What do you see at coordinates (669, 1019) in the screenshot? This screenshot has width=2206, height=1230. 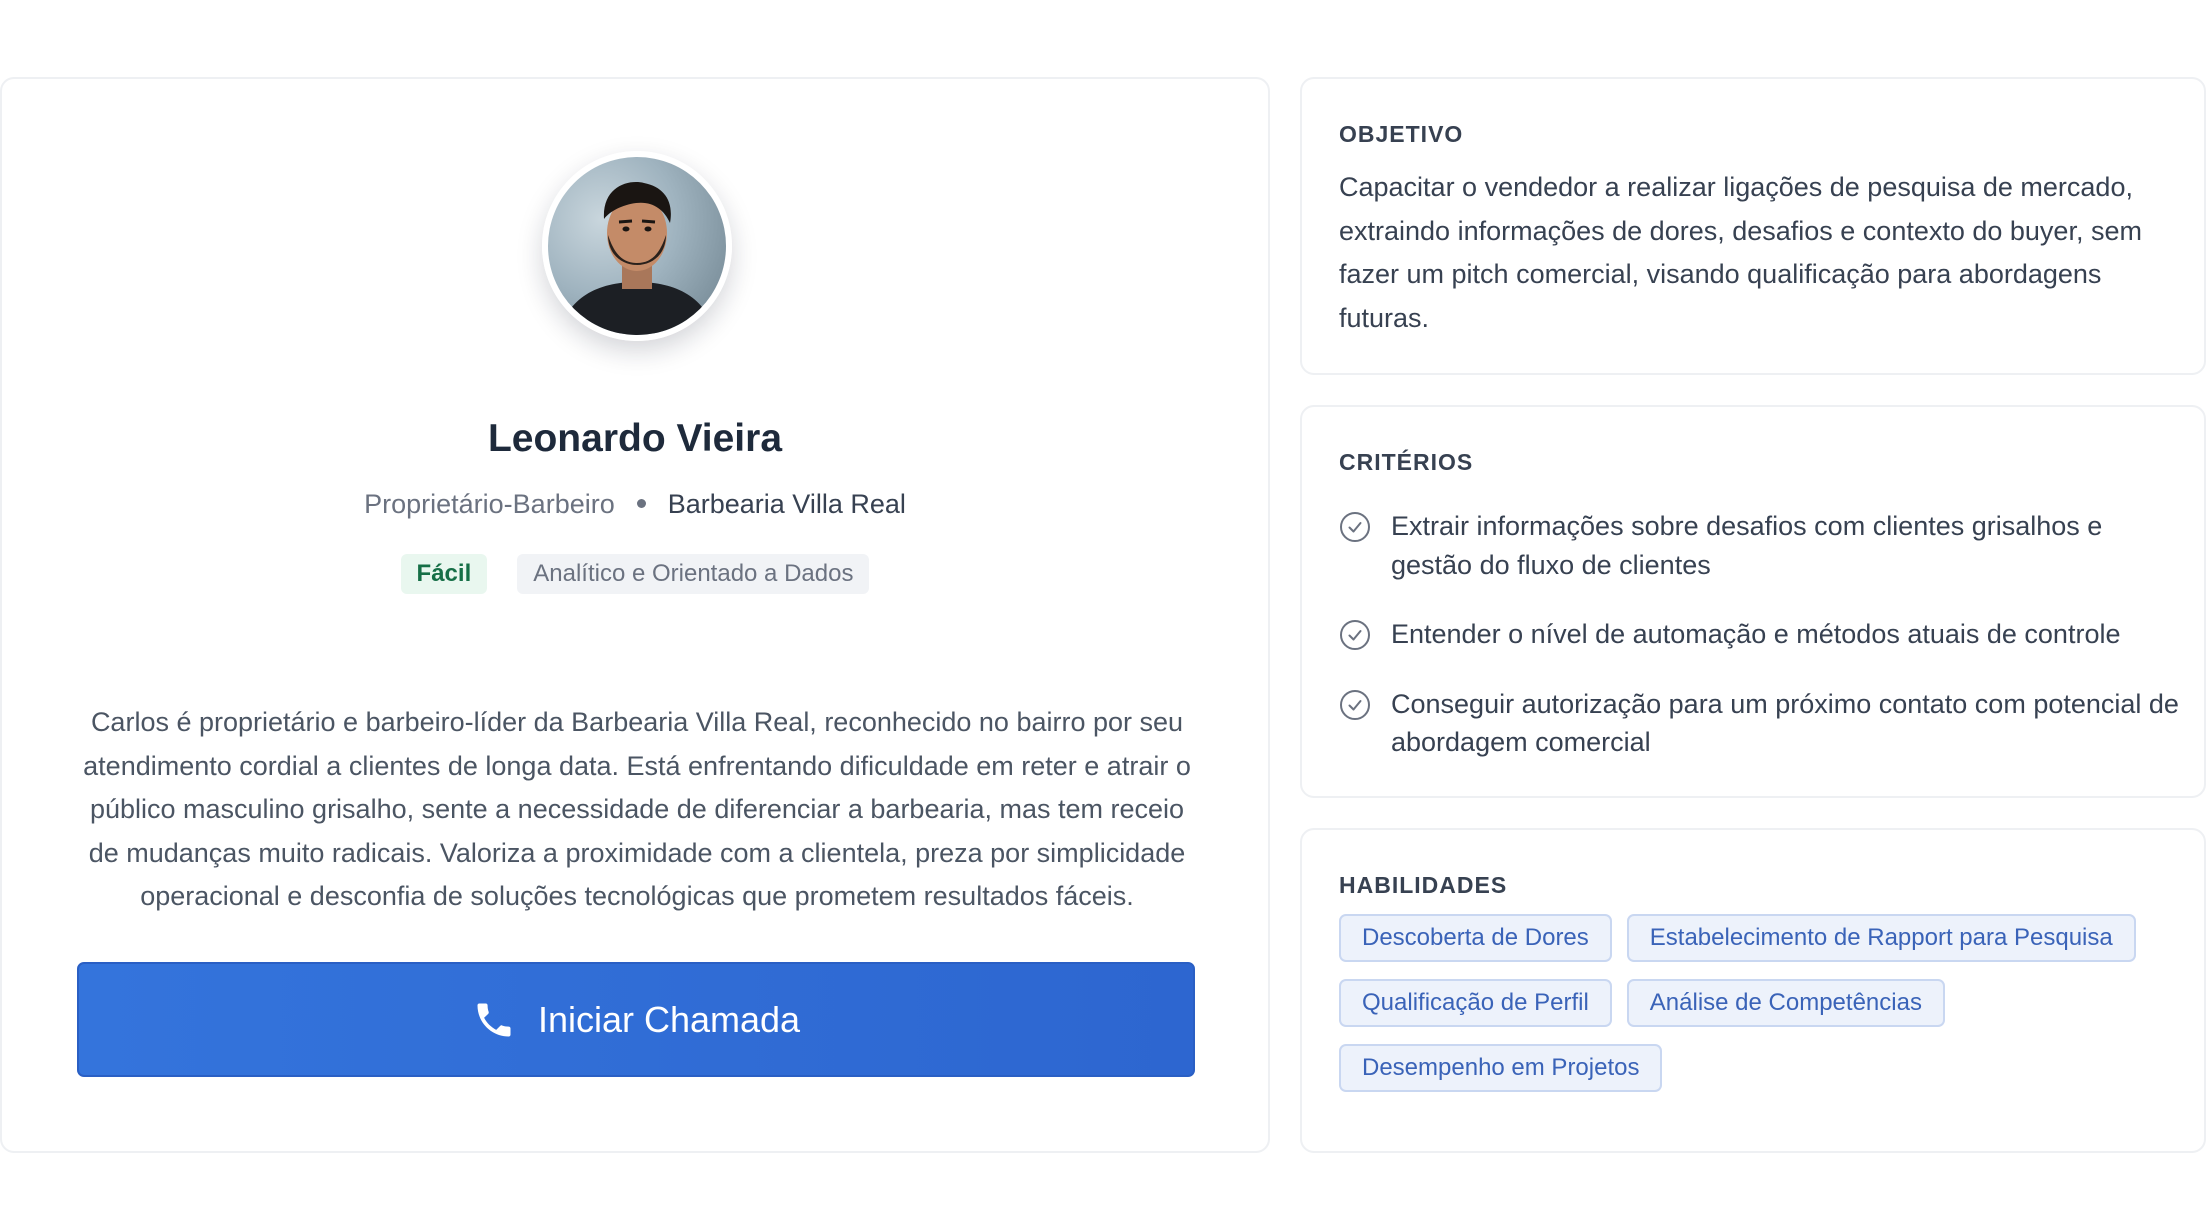 I see `start-call-label: Iniciar Chamada` at bounding box center [669, 1019].